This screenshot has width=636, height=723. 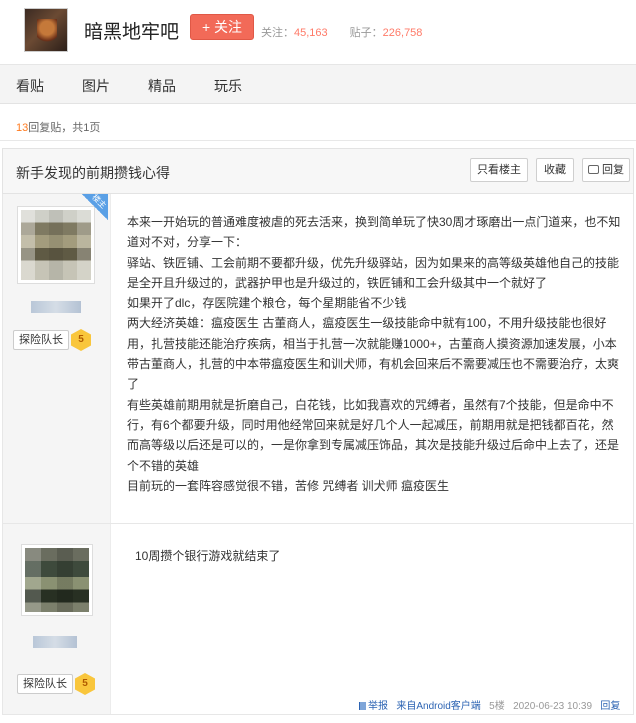 What do you see at coordinates (228, 86) in the screenshot?
I see `tab-fun: 玩乐` at bounding box center [228, 86].